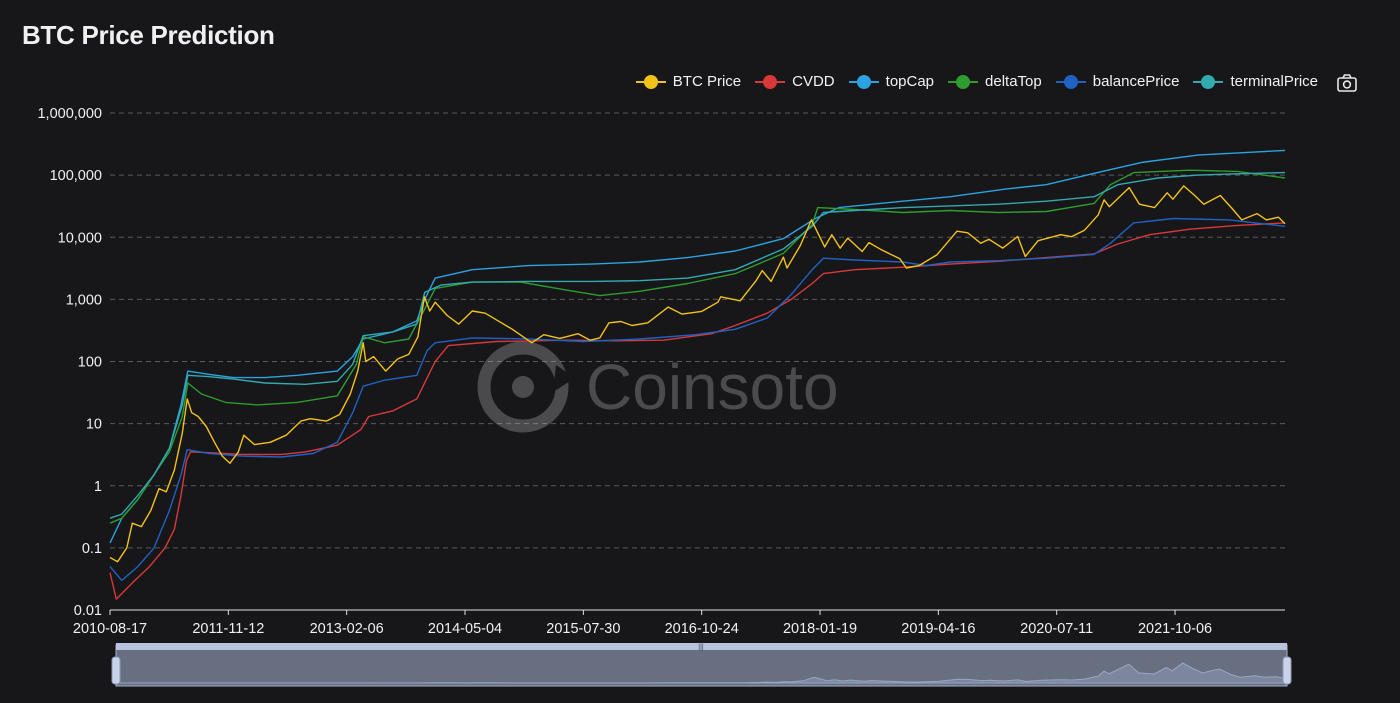 The height and width of the screenshot is (703, 1400). I want to click on x-tick-label: 2015-07-30, so click(583, 629).